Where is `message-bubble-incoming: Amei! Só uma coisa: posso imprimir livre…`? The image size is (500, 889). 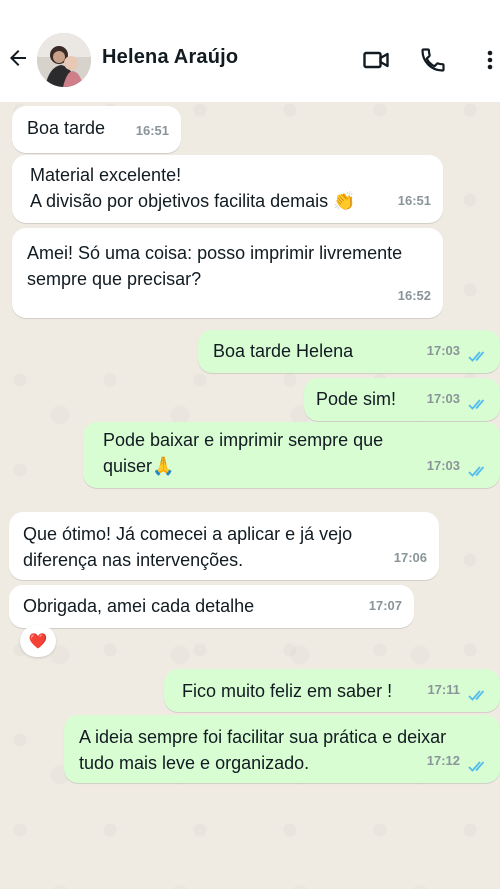 message-bubble-incoming: Amei! Só uma coisa: posso imprimir livre… is located at coordinates (227, 273).